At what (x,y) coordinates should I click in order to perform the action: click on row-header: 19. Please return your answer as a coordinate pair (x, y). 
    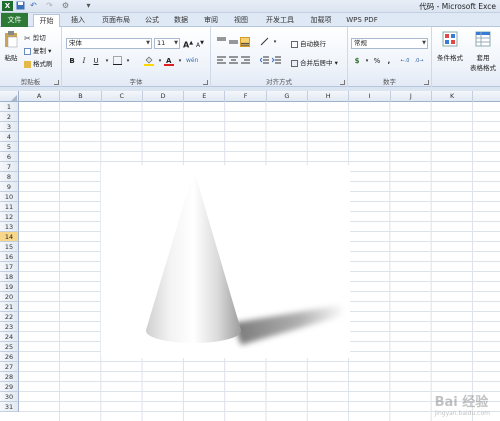
    Looking at the image, I should click on (9, 287).